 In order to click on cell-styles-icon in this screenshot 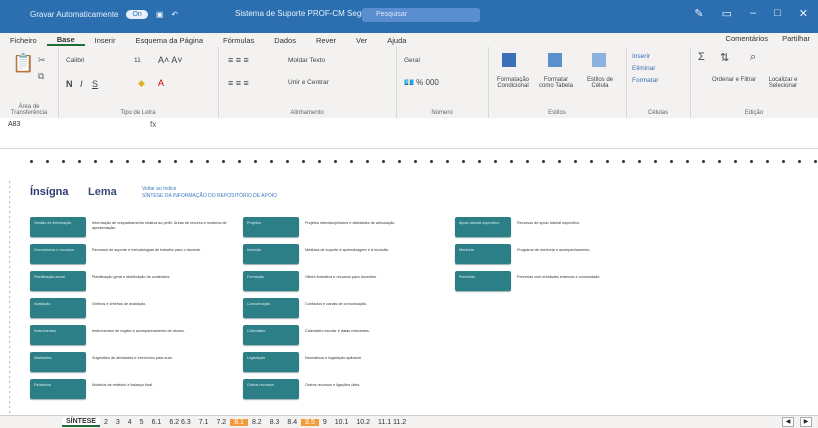, I will do `click(599, 60)`.